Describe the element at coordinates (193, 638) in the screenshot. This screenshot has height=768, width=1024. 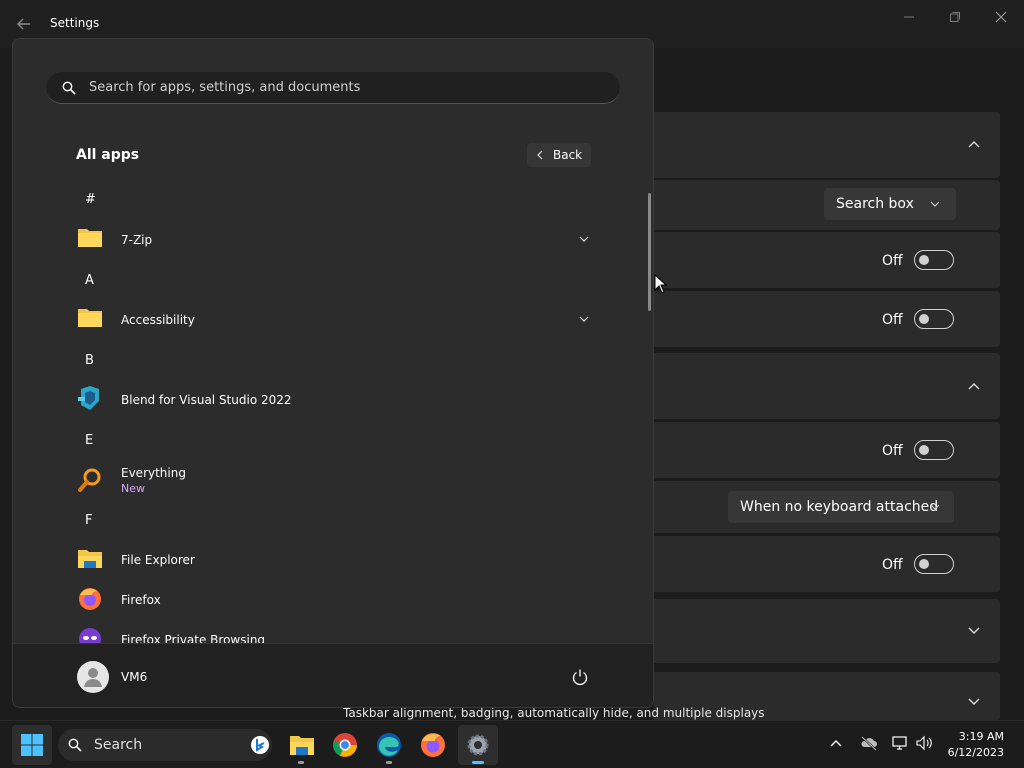
I see `app-name: Firefox Private Browsing` at that location.